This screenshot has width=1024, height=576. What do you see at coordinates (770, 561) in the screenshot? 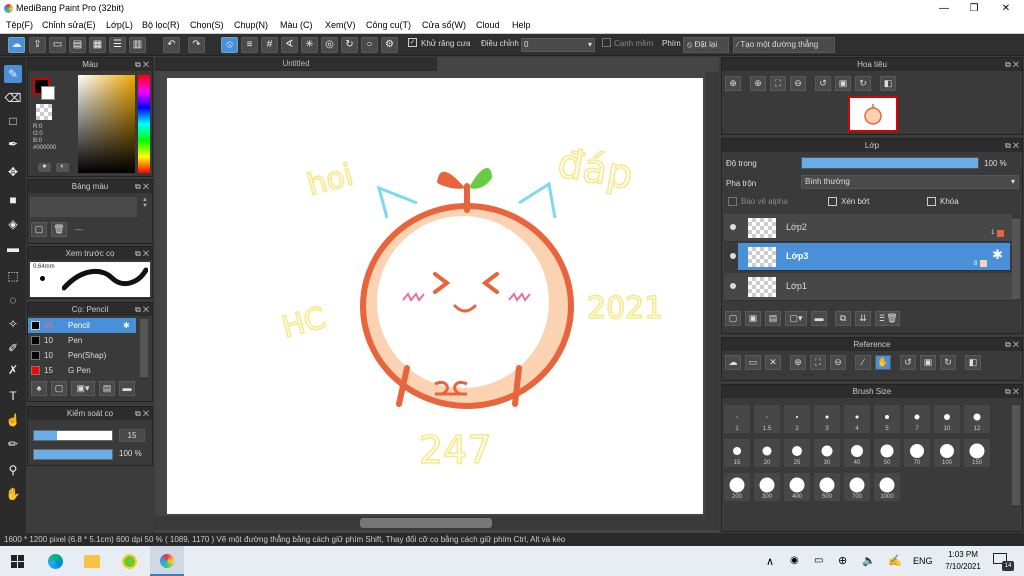
I see `chevron-up-icon: ∧` at bounding box center [770, 561].